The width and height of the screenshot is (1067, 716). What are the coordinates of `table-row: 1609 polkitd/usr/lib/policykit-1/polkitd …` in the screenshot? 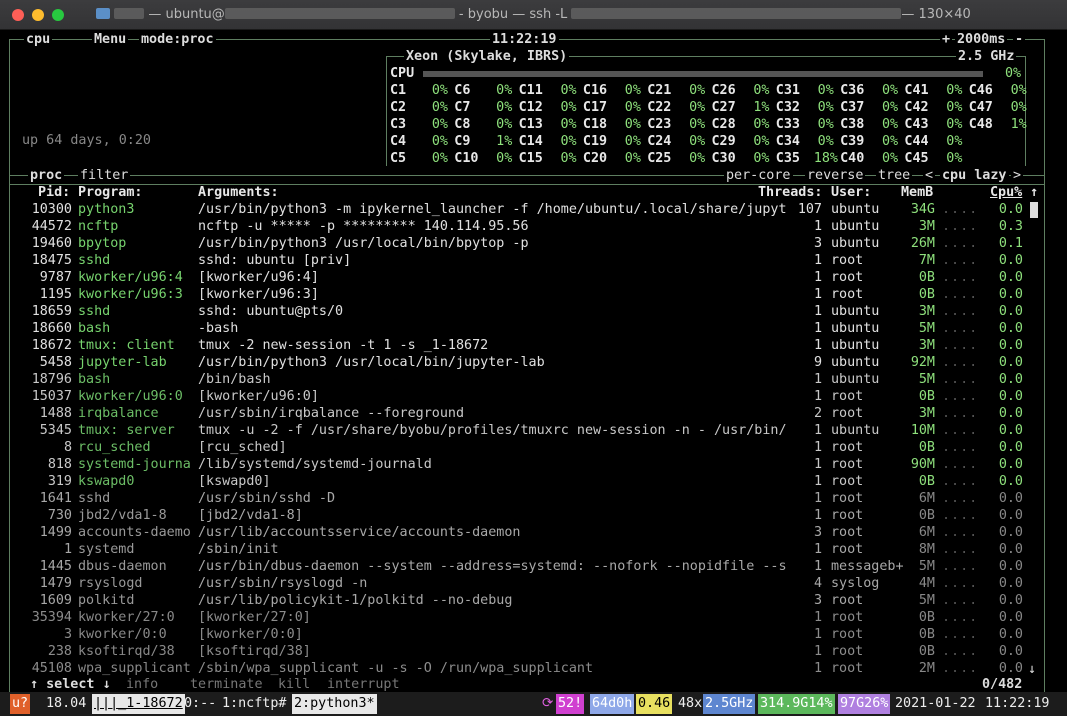 It's located at (520, 600).